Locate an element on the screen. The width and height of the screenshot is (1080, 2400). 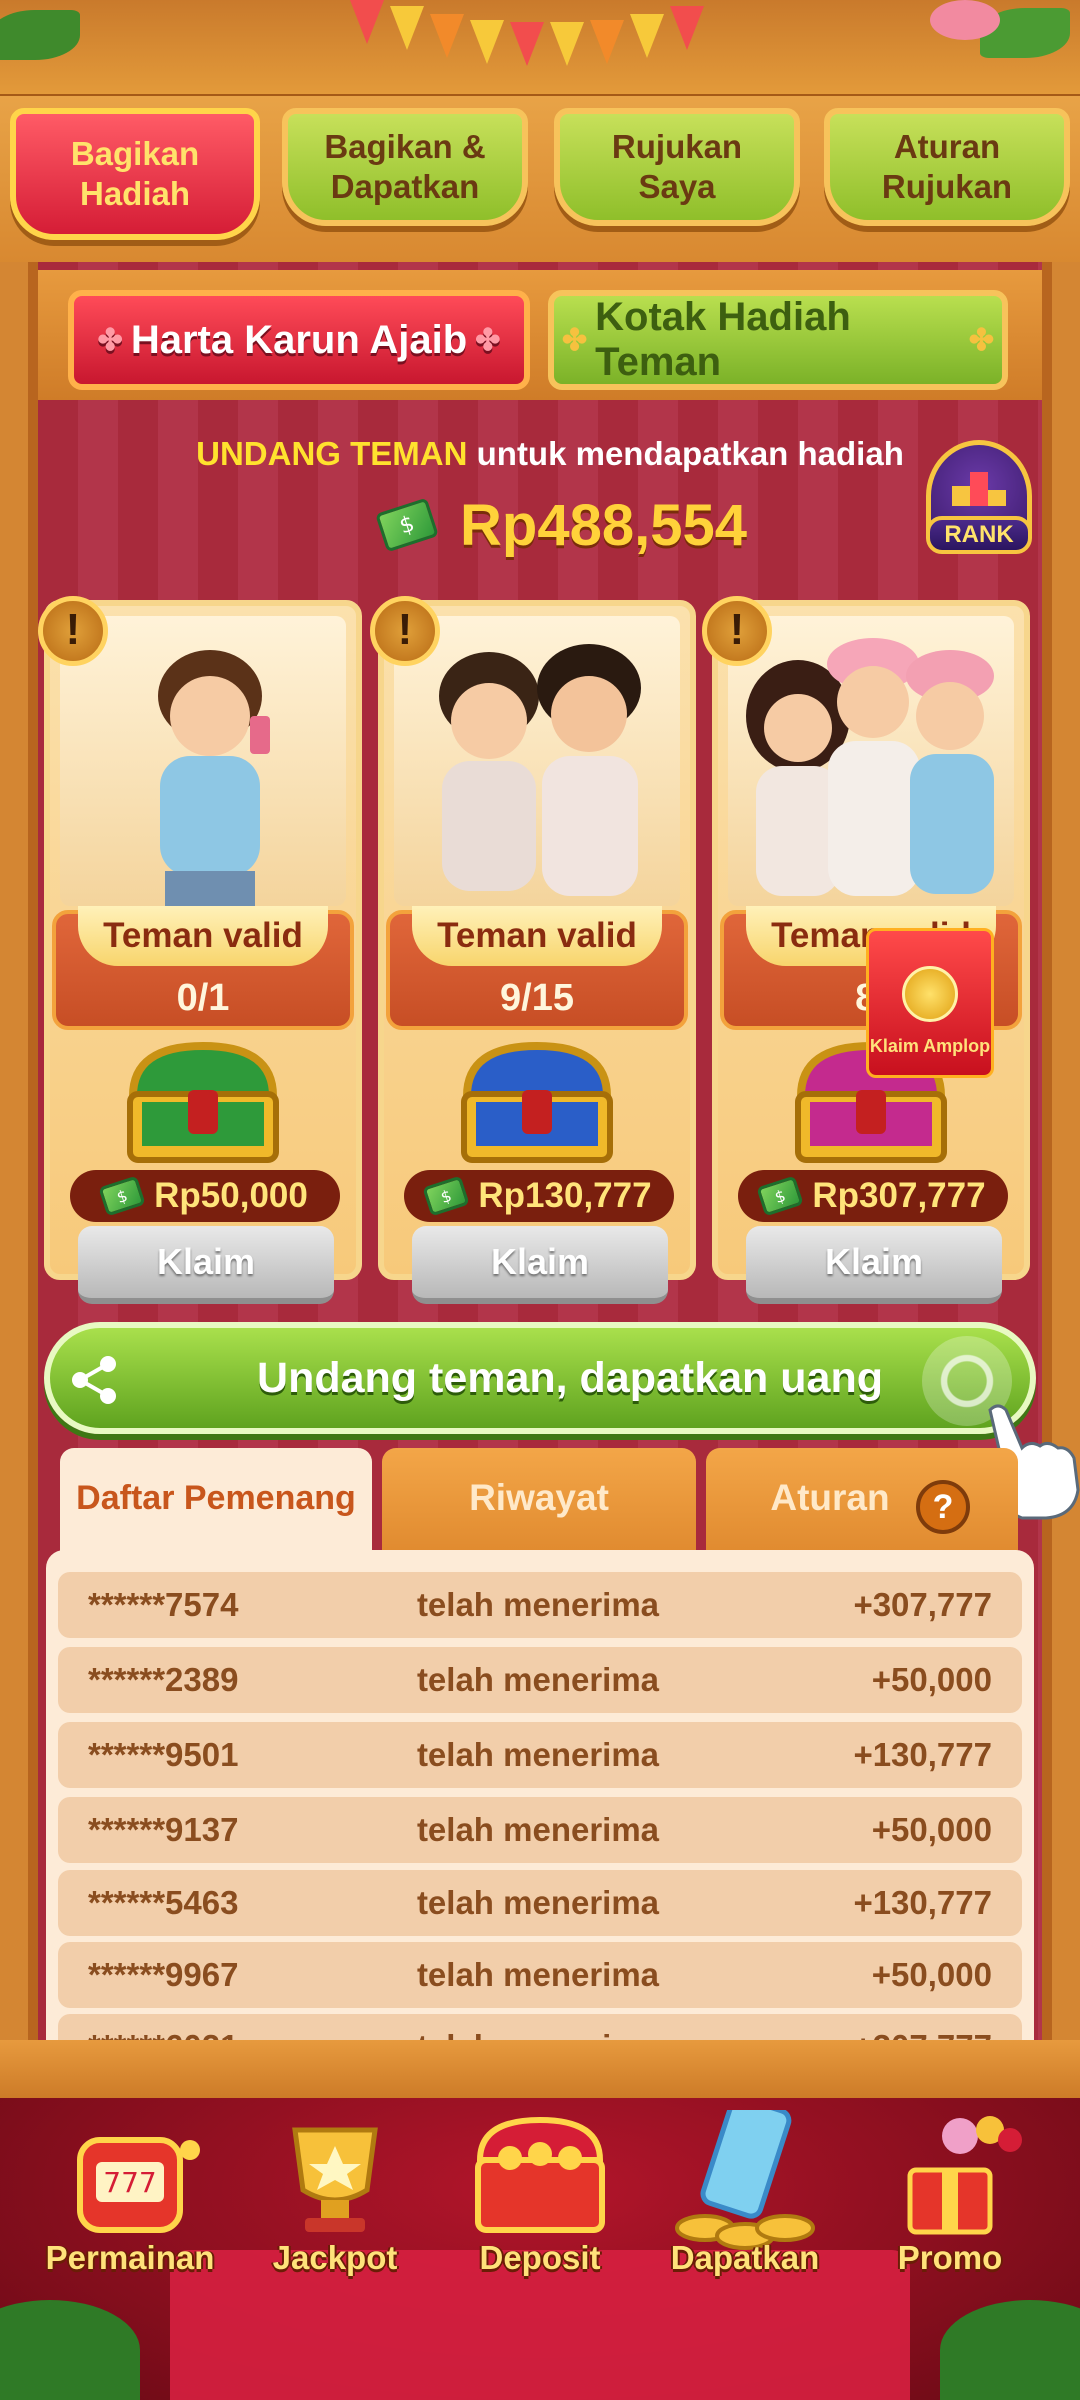
slot-machine-icon: 777 is located at coordinates (138, 2185).